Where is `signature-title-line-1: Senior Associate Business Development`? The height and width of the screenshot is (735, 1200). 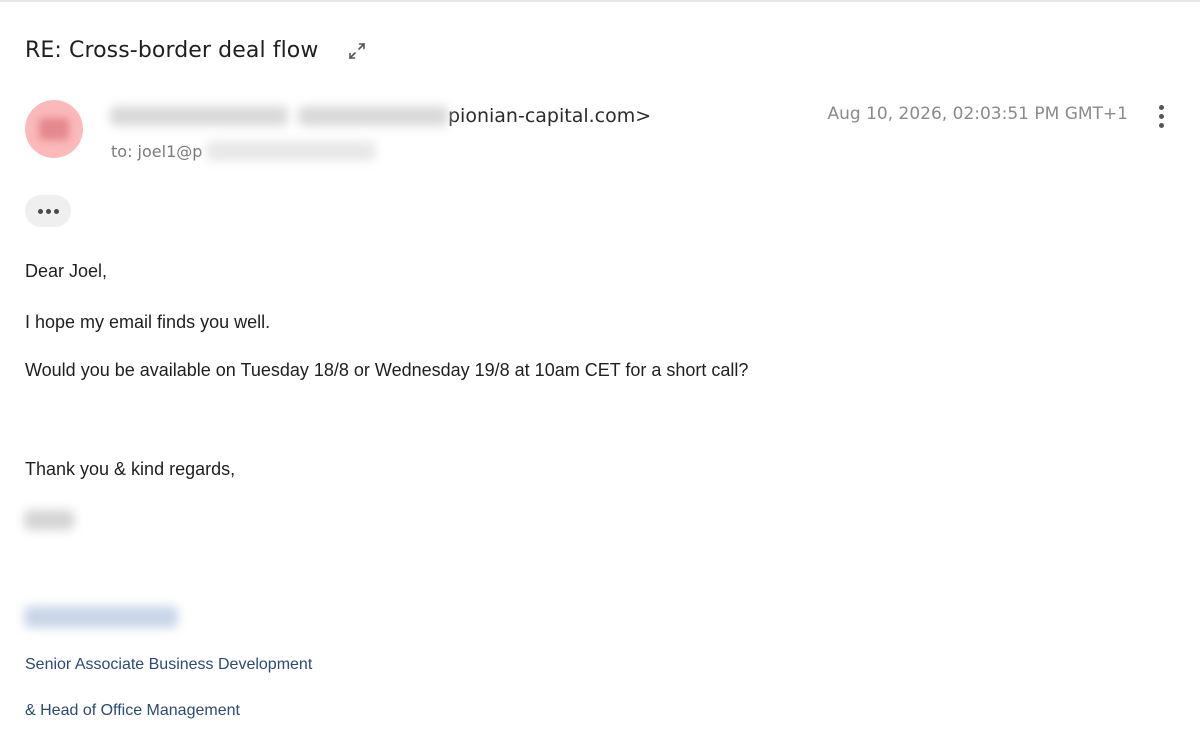
signature-title-line-1: Senior Associate Business Development is located at coordinates (169, 664).